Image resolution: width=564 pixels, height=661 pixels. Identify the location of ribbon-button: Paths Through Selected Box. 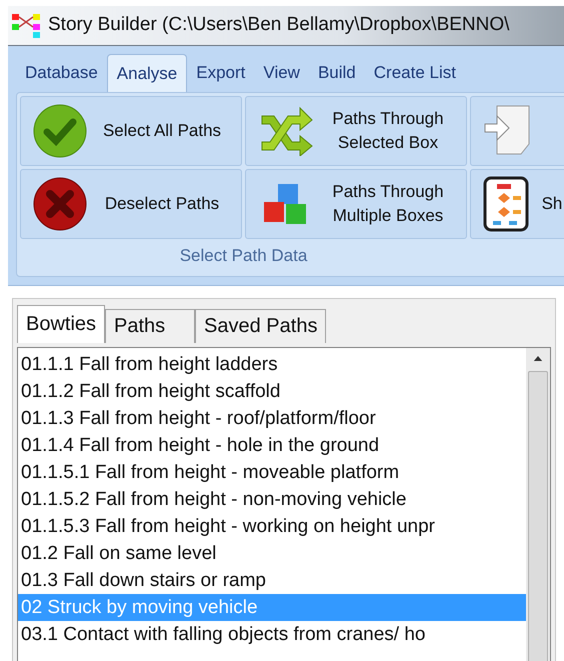
(356, 131).